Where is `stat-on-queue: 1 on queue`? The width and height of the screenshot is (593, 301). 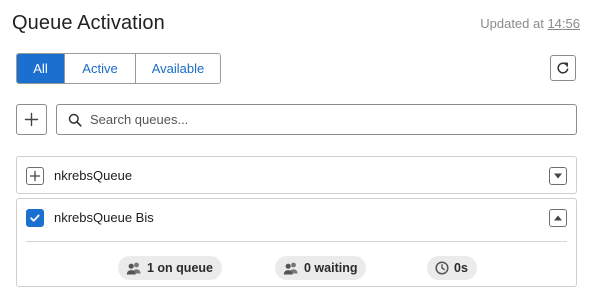
stat-on-queue: 1 on queue is located at coordinates (170, 268).